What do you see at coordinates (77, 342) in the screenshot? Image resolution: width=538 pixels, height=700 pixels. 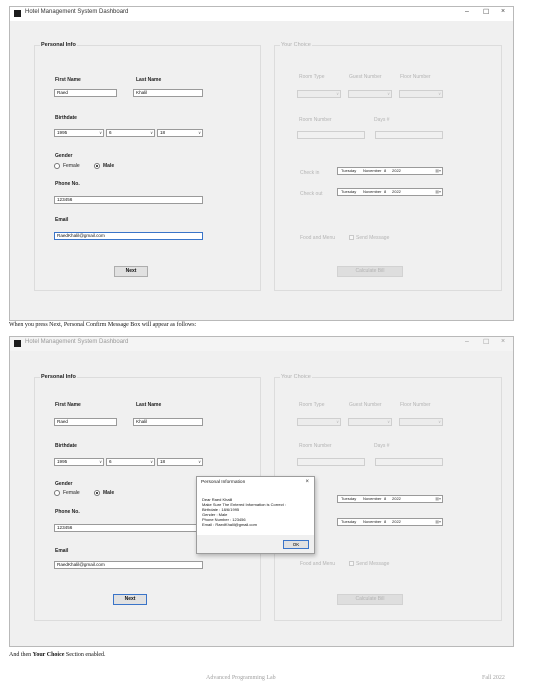 I see `window-title: Hotel Management System Dashboard` at bounding box center [77, 342].